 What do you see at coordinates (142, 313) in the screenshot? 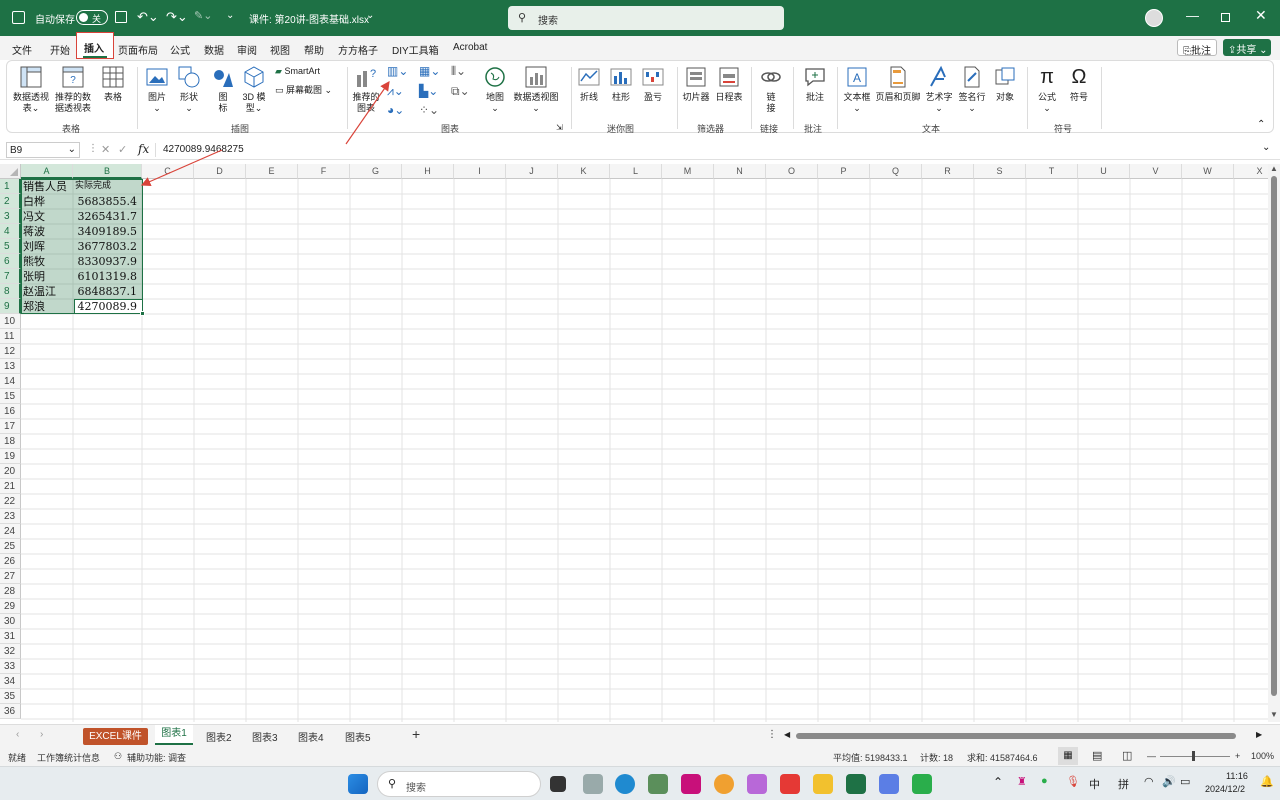
I see `fill-handle` at bounding box center [142, 313].